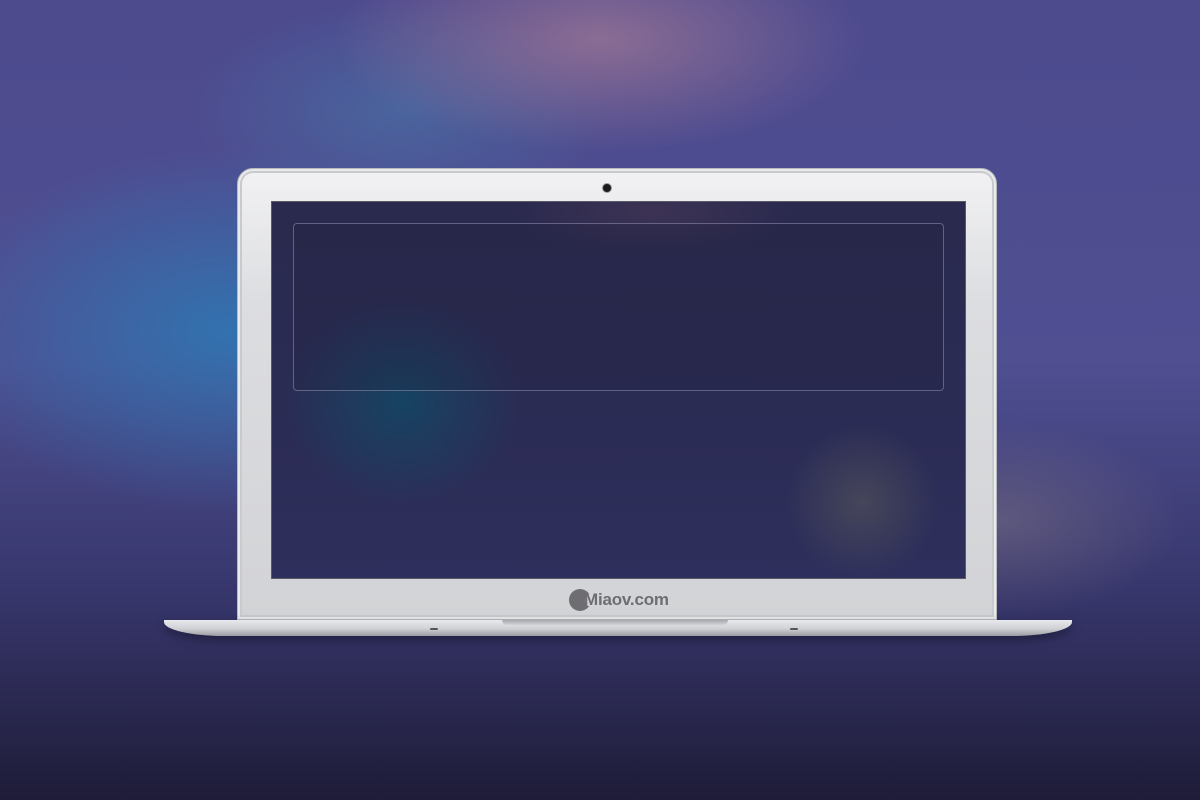 Image resolution: width=1200 pixels, height=800 pixels. I want to click on glass-panel, so click(618, 307).